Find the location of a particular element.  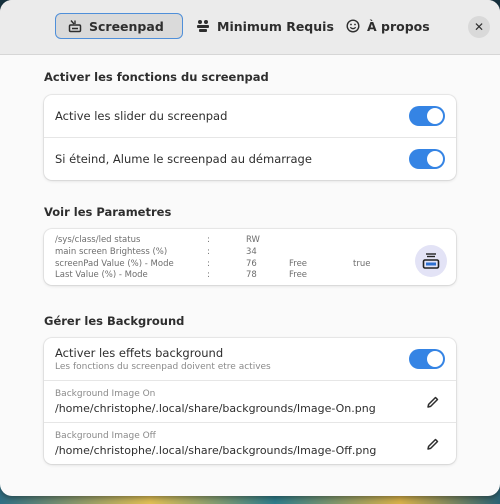

close-icon: ✕ is located at coordinates (479, 27).